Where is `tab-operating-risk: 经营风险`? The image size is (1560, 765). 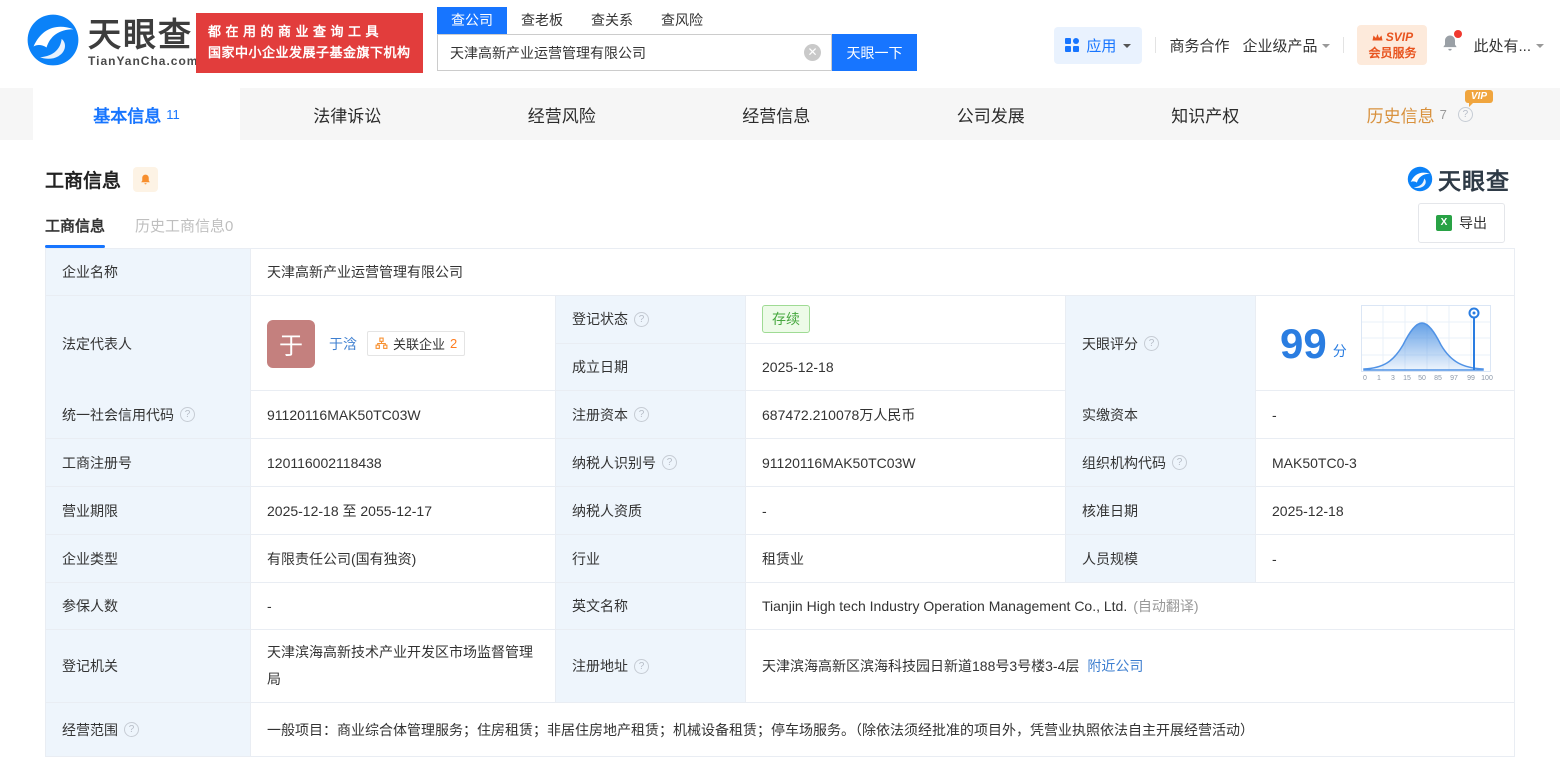 tab-operating-risk: 经营风险 is located at coordinates (562, 114).